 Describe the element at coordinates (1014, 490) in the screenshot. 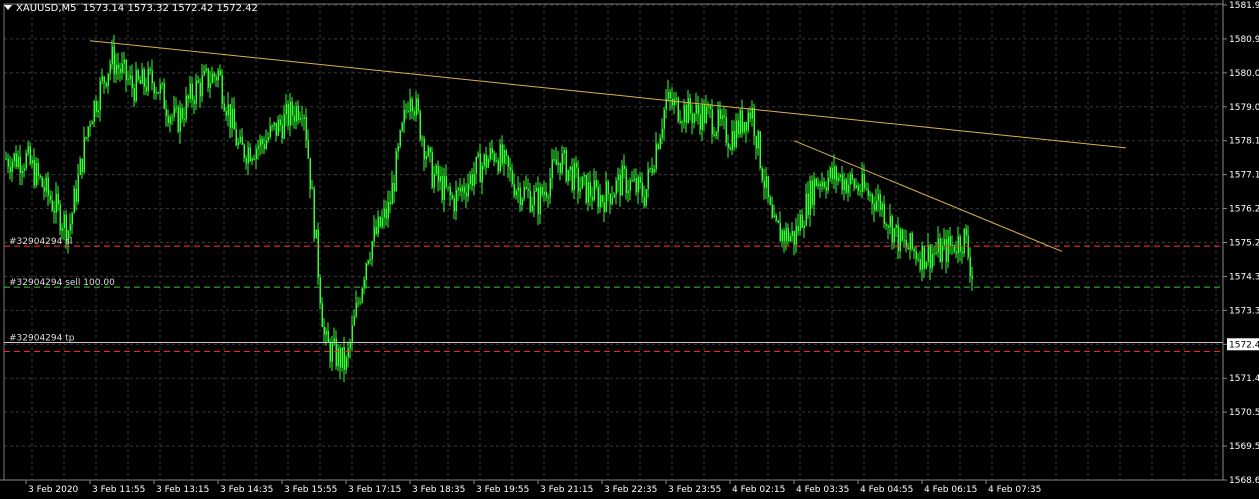

I see `time-tick-label: 4 Feb 07:35` at that location.